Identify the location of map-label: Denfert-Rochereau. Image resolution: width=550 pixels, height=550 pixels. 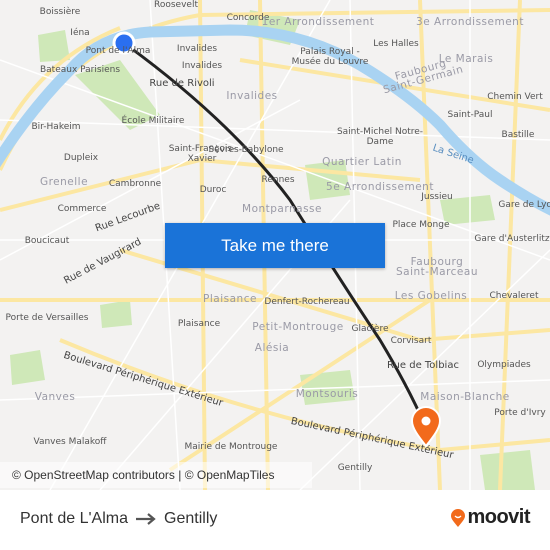
(307, 302).